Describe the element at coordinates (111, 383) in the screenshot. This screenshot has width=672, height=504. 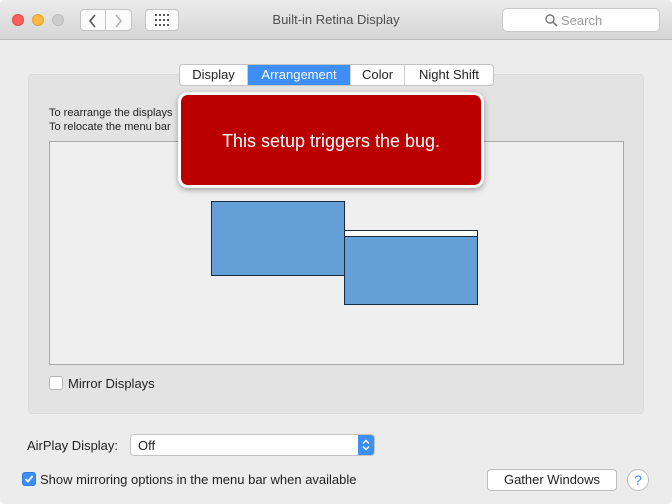
I see `mirror-displays-label: Mirror Displays` at that location.